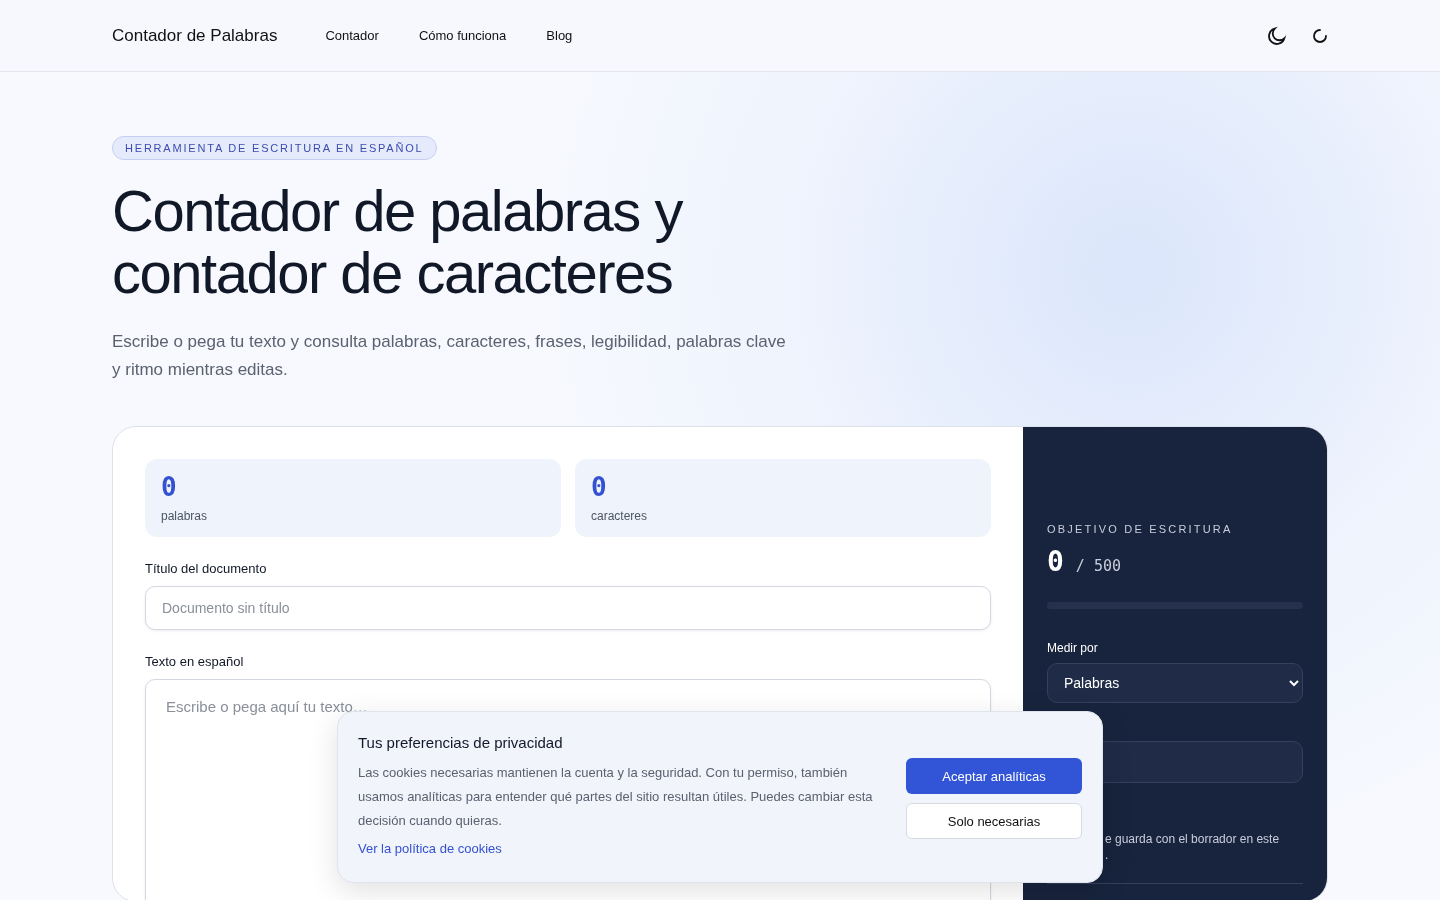 Image resolution: width=1440 pixels, height=900 pixels. I want to click on section-heading: OBJETIVO DE ESCRITURA, so click(1140, 529).